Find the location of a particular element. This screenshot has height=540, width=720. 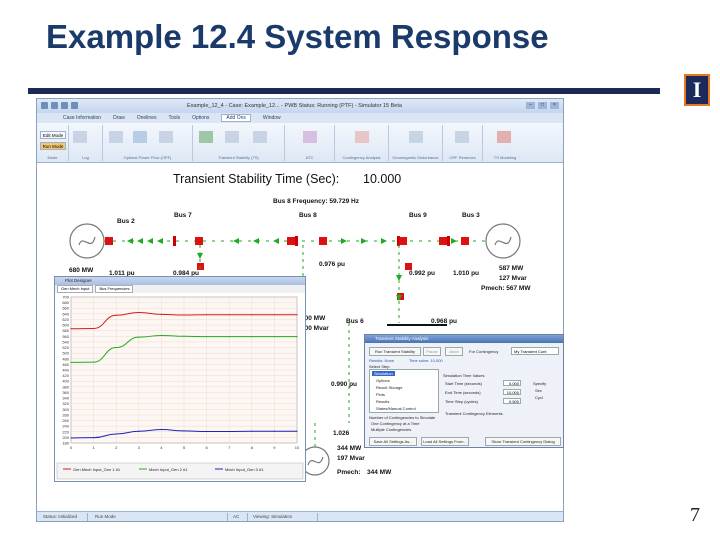

contingency-select: My Transient Cont is located at coordinates (535, 351).